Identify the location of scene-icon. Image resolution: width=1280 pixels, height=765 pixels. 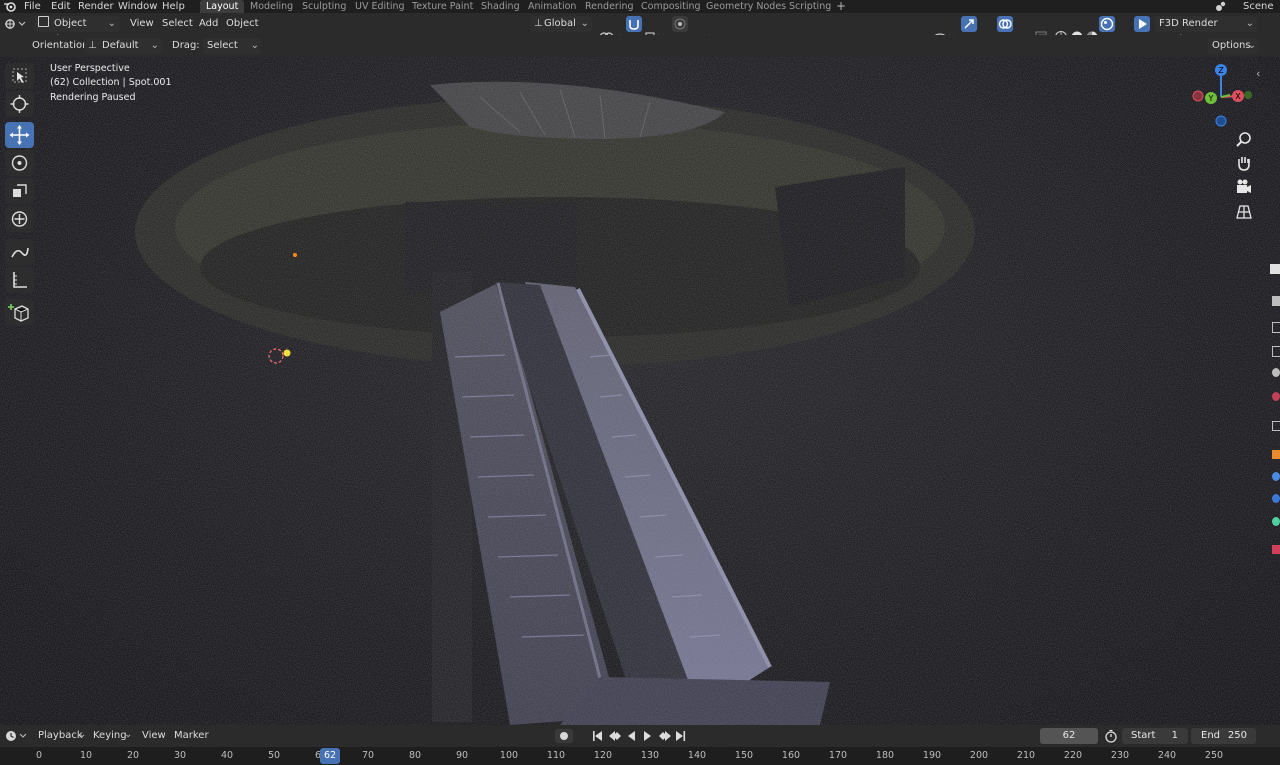
(1221, 6).